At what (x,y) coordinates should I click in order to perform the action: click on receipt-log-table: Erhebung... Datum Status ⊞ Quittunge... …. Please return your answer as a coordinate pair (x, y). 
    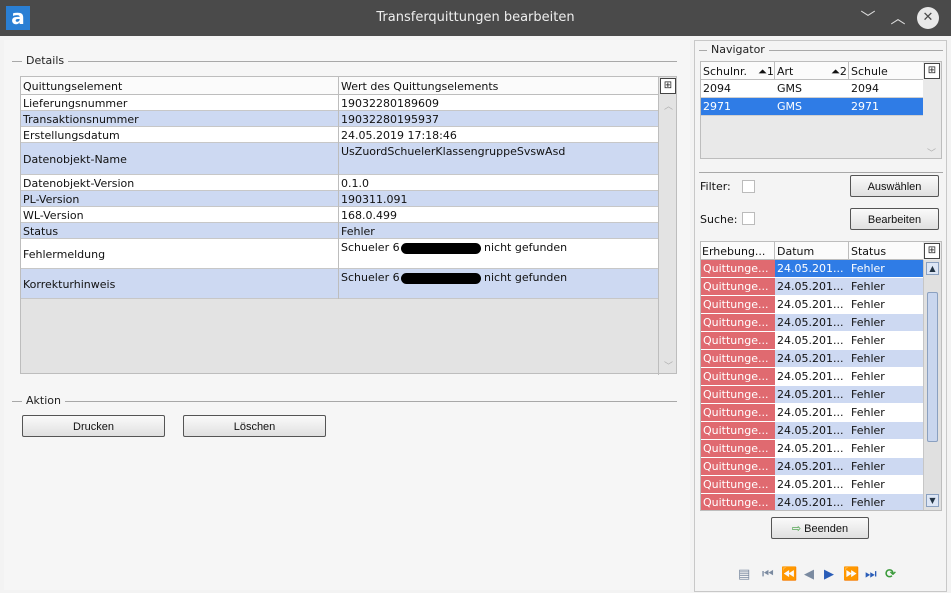
    Looking at the image, I should click on (821, 376).